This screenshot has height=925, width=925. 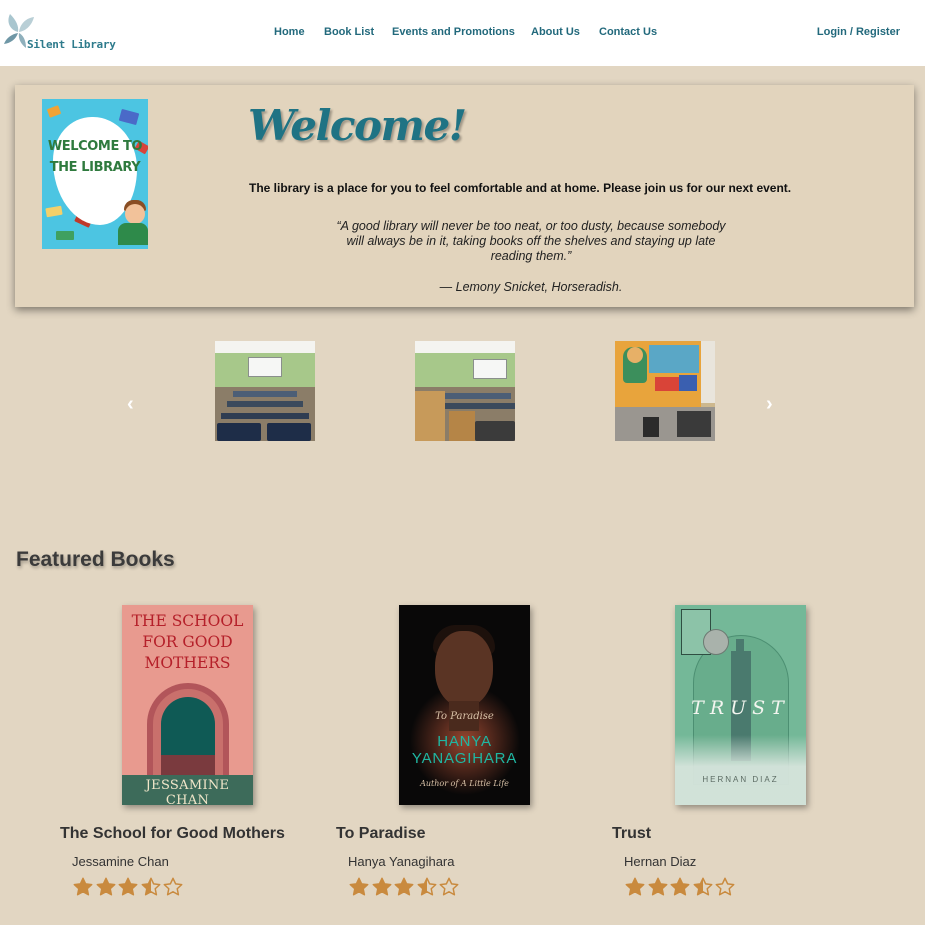 What do you see at coordinates (349, 32) in the screenshot?
I see `nav-book-list: Book List` at bounding box center [349, 32].